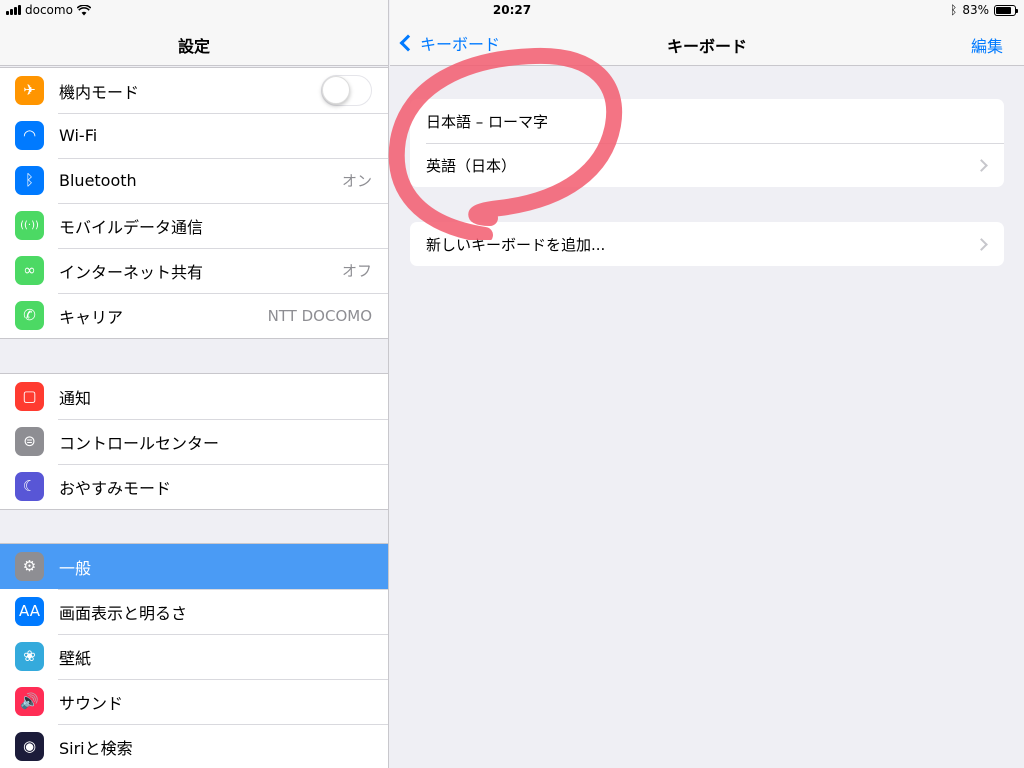  I want to click on toggle-knob, so click(336, 90).